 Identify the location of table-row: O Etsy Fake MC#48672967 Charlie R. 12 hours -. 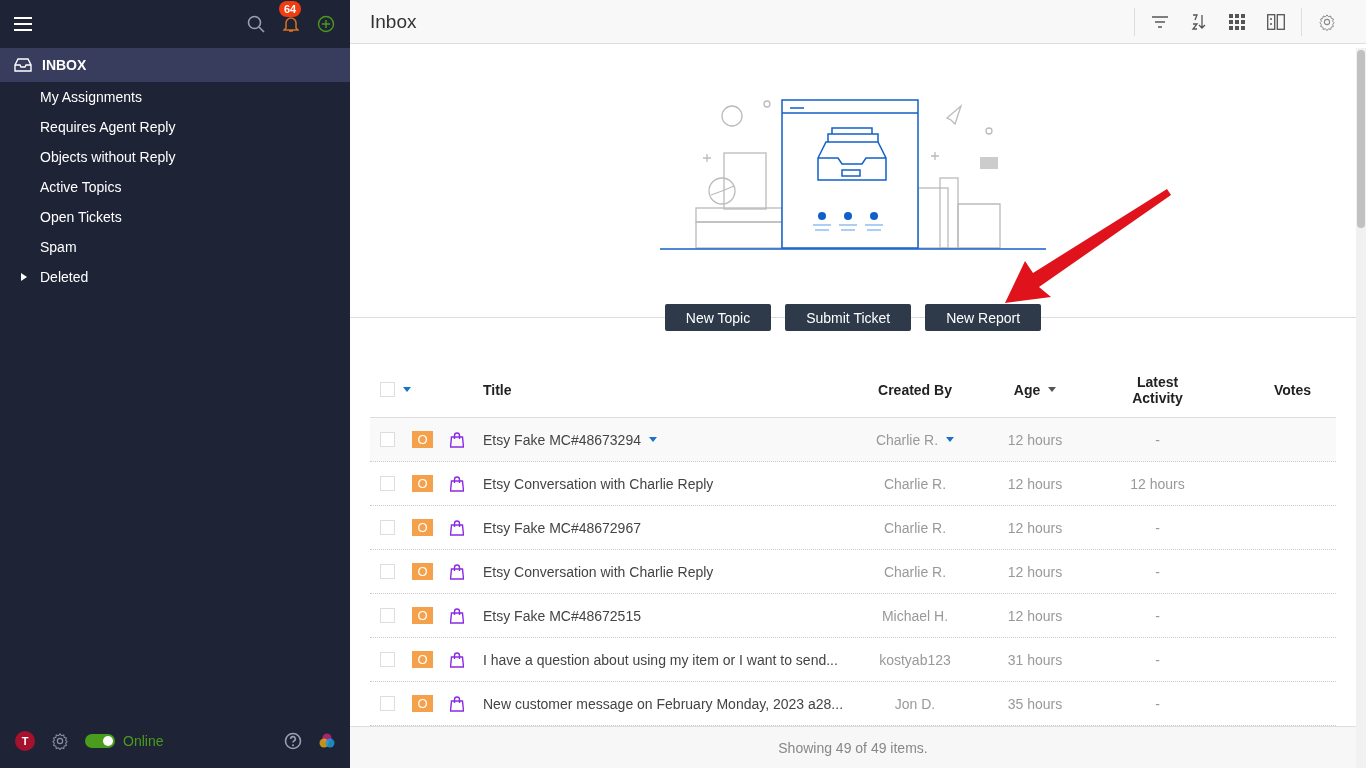
(853, 528).